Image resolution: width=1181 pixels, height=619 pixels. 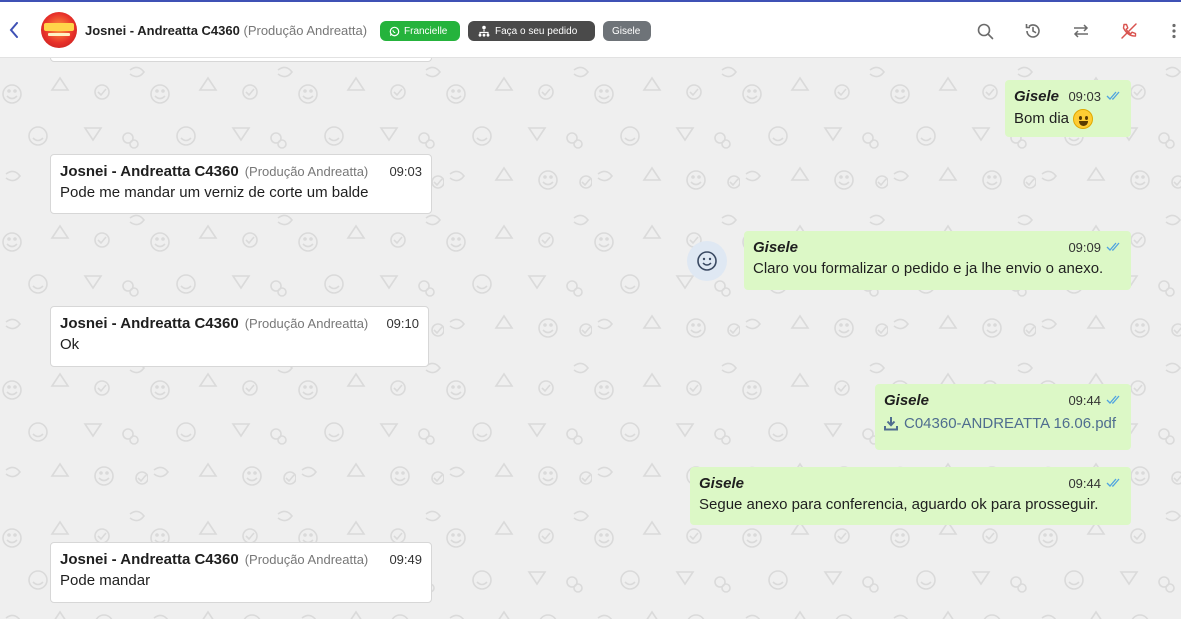 I want to click on order-tag: Faça o seu pedido, so click(x=531, y=31).